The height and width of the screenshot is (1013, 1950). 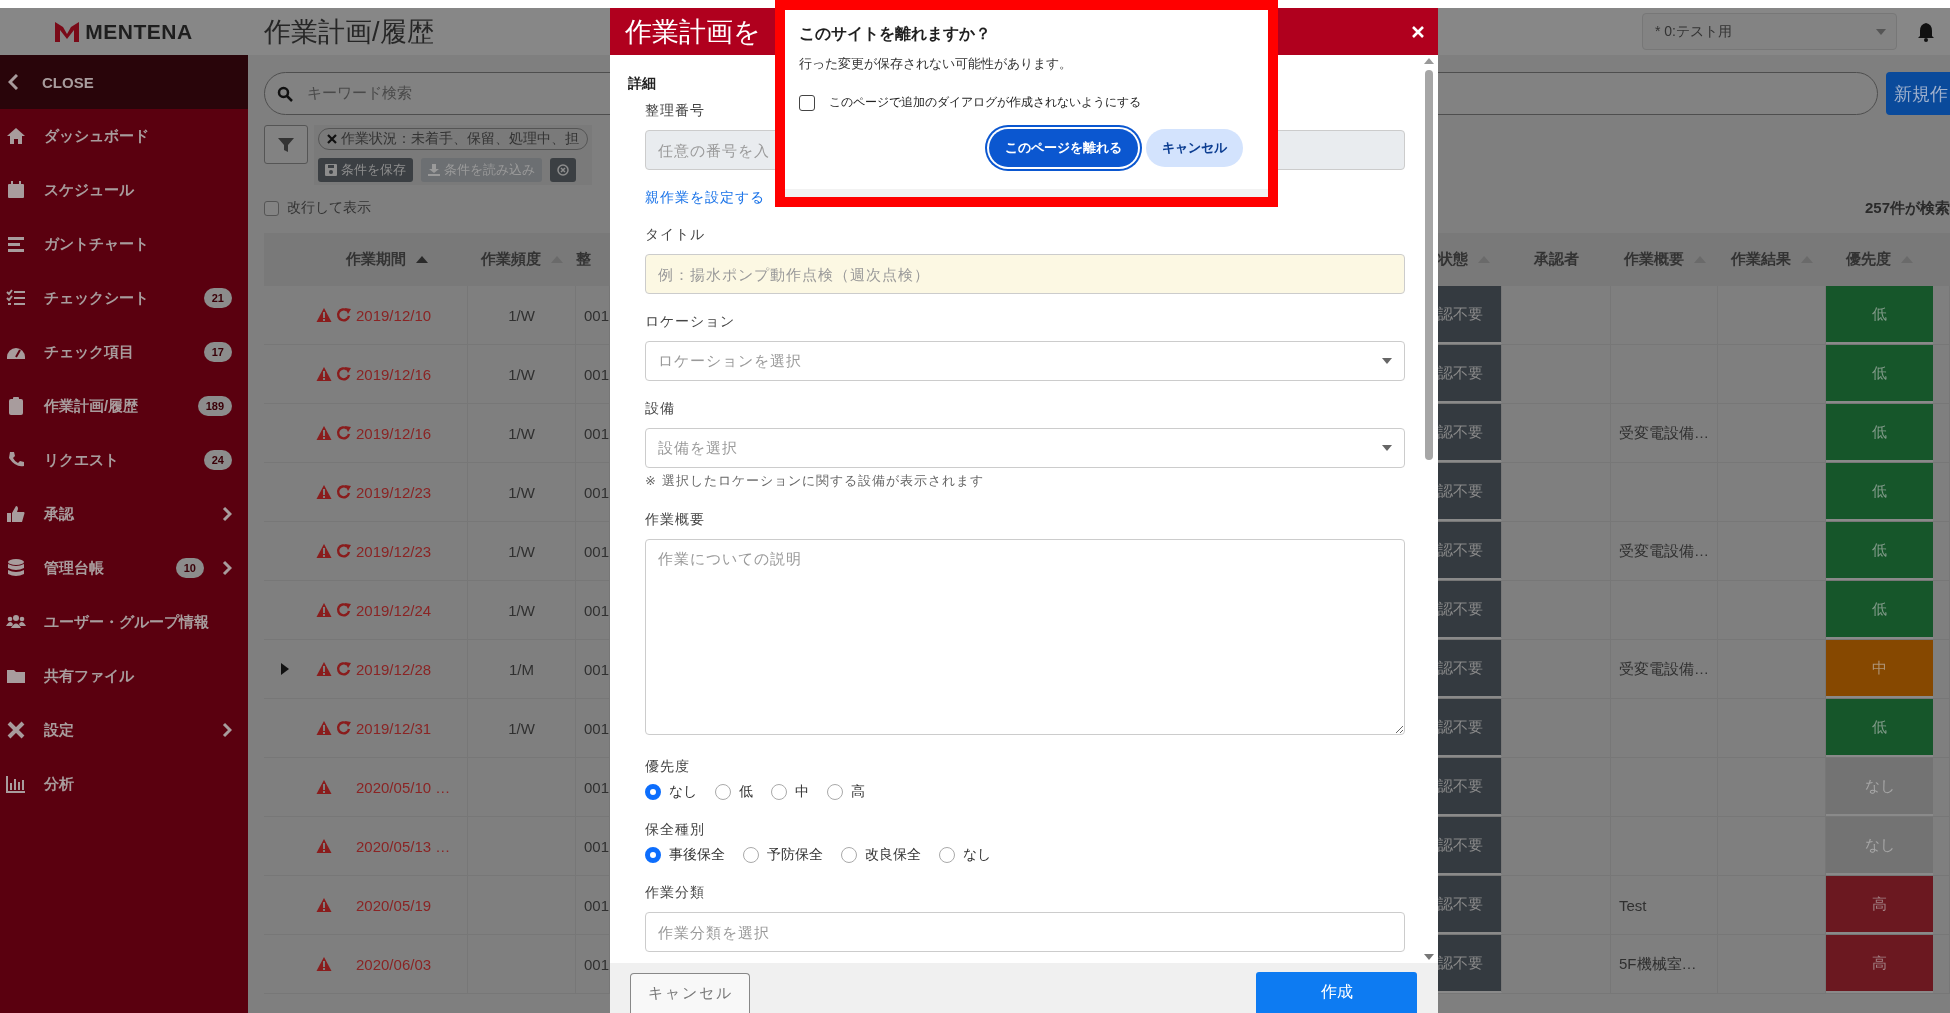 I want to click on field-label: 作業分類, so click(x=675, y=892).